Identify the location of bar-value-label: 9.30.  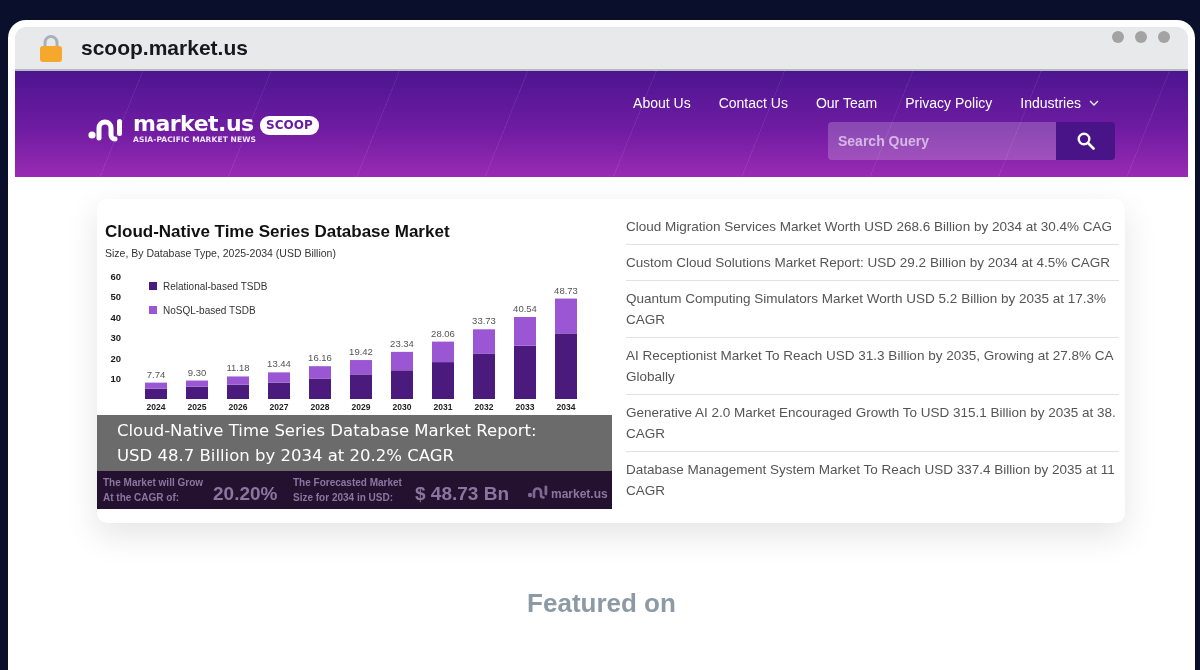
(197, 372).